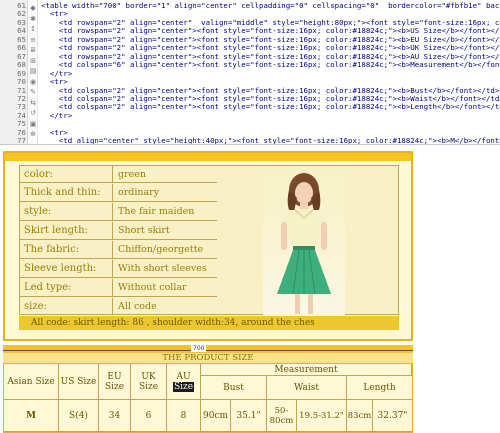  What do you see at coordinates (208, 358) in the screenshot?
I see `product-size-title: THE PRODUCT SIZE` at bounding box center [208, 358].